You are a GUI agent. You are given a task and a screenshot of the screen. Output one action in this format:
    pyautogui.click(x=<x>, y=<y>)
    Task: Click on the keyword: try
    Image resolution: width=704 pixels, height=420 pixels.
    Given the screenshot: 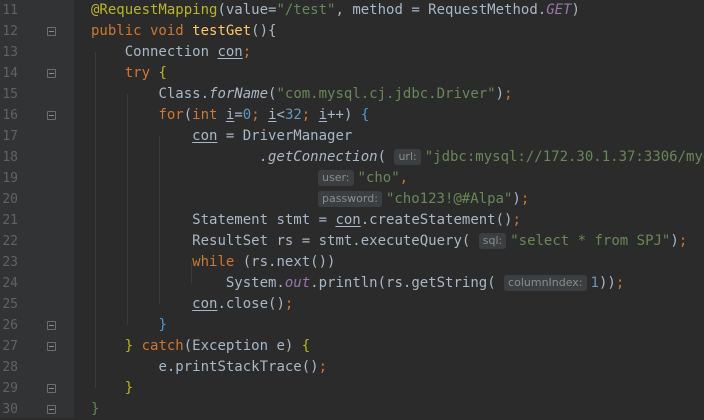 What is the action you would take?
    pyautogui.click(x=137, y=73)
    